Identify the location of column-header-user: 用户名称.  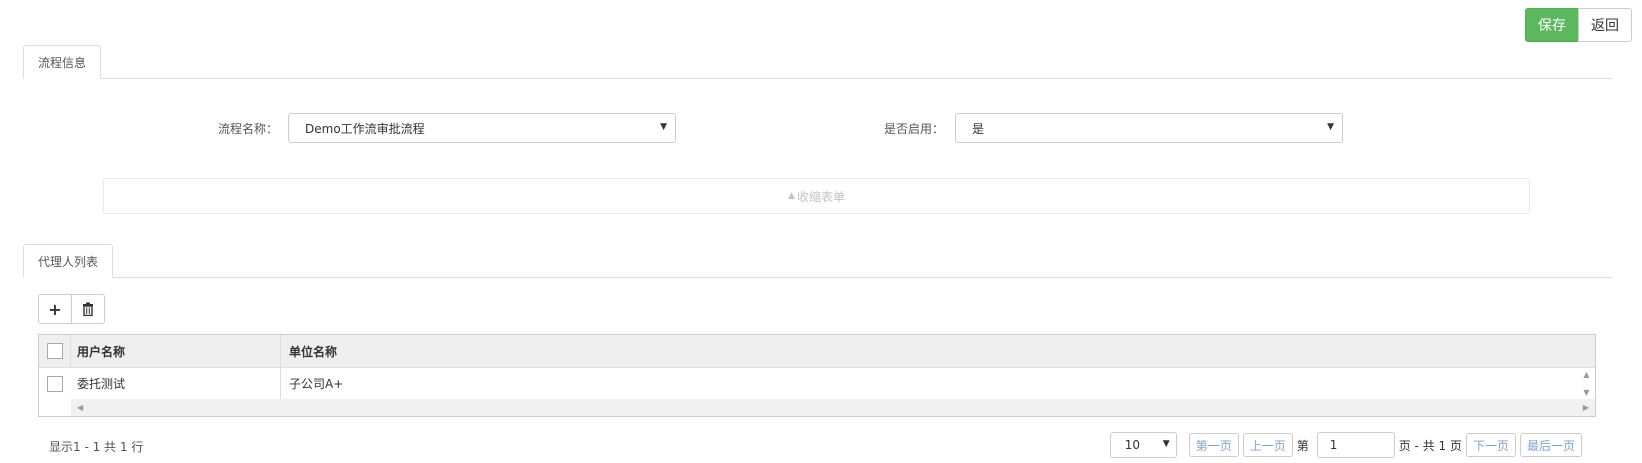
(176, 351).